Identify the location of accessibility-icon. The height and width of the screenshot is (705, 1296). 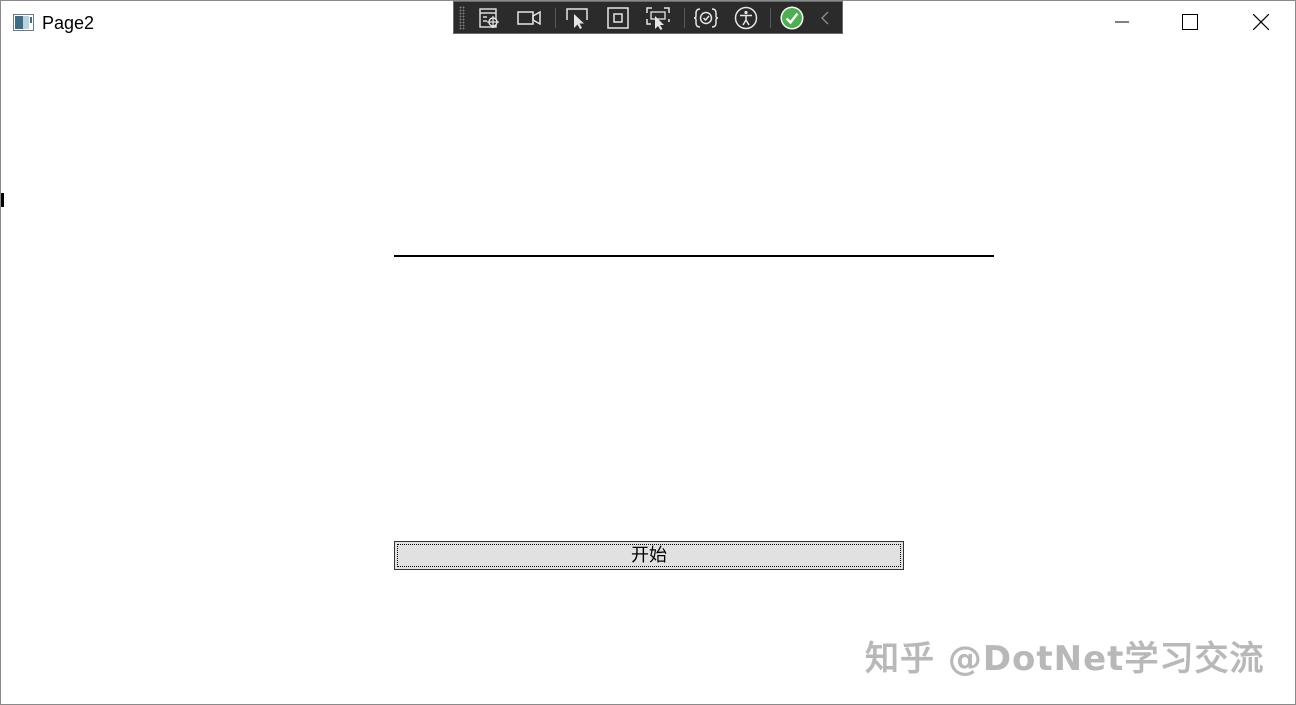
(746, 18).